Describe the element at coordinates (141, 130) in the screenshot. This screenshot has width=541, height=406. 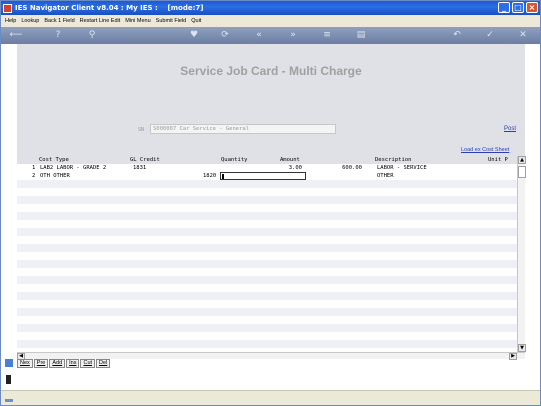
I see `job-label: SN` at that location.